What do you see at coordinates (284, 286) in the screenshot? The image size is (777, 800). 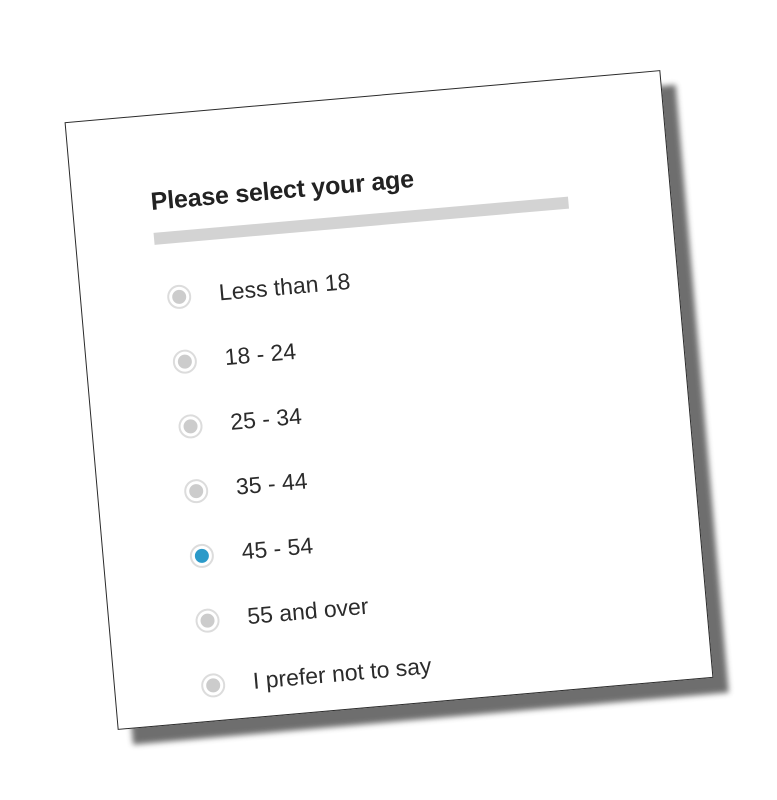 I see `option-label: Less than 18` at bounding box center [284, 286].